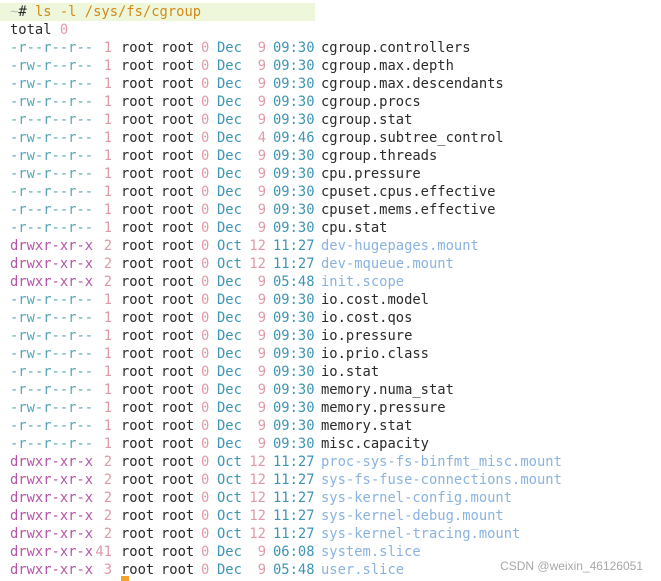  I want to click on entry-name: user.slice, so click(363, 570).